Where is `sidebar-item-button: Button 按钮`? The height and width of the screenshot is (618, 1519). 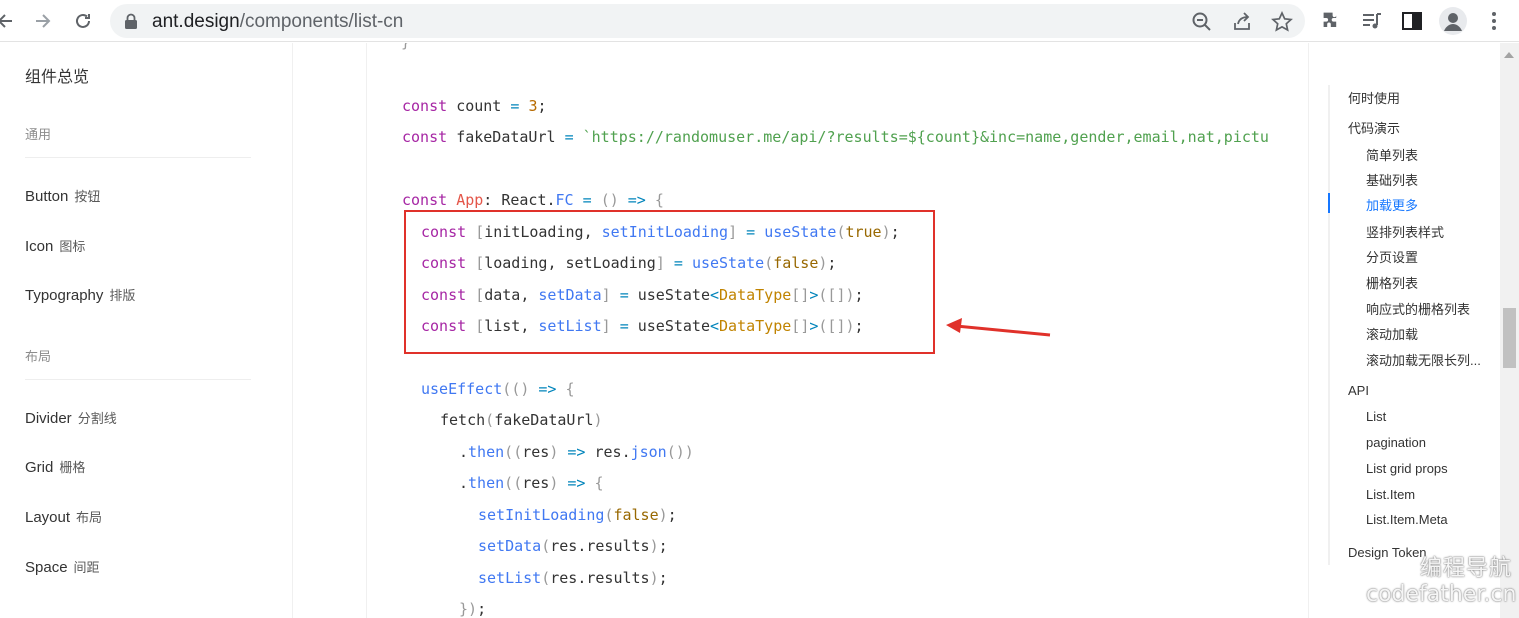
sidebar-item-button: Button 按钮 is located at coordinates (62, 195).